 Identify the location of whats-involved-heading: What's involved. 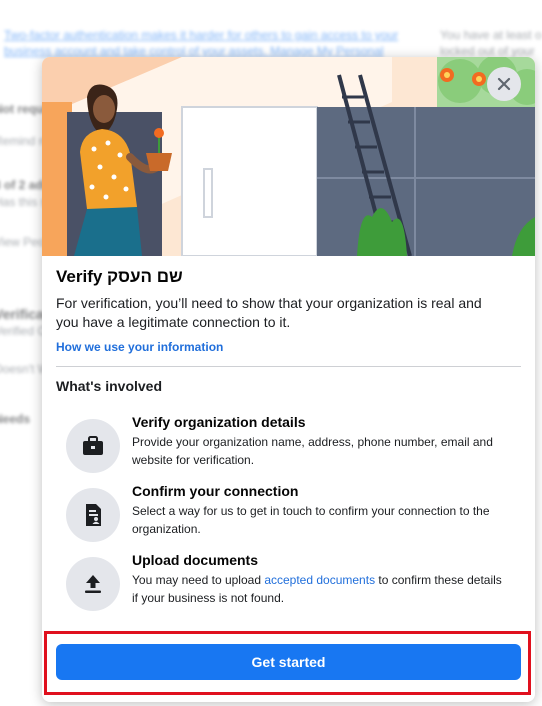
(109, 386).